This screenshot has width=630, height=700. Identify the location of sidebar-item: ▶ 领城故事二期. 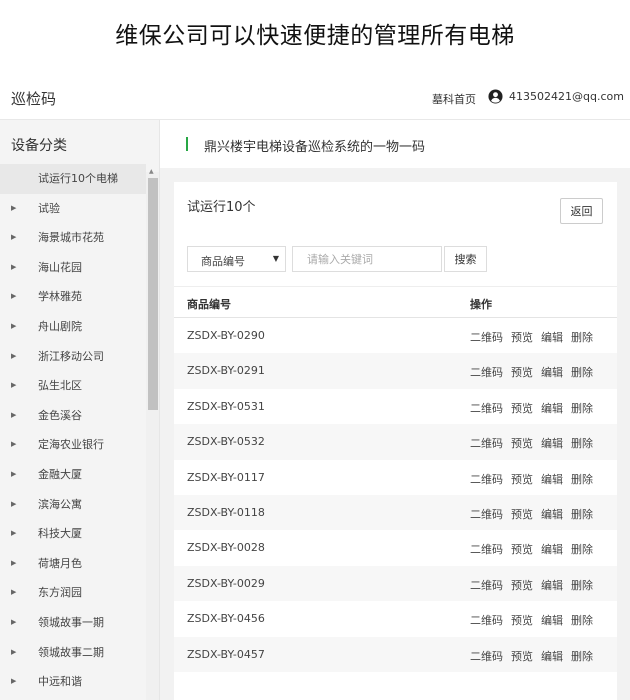
(73, 653).